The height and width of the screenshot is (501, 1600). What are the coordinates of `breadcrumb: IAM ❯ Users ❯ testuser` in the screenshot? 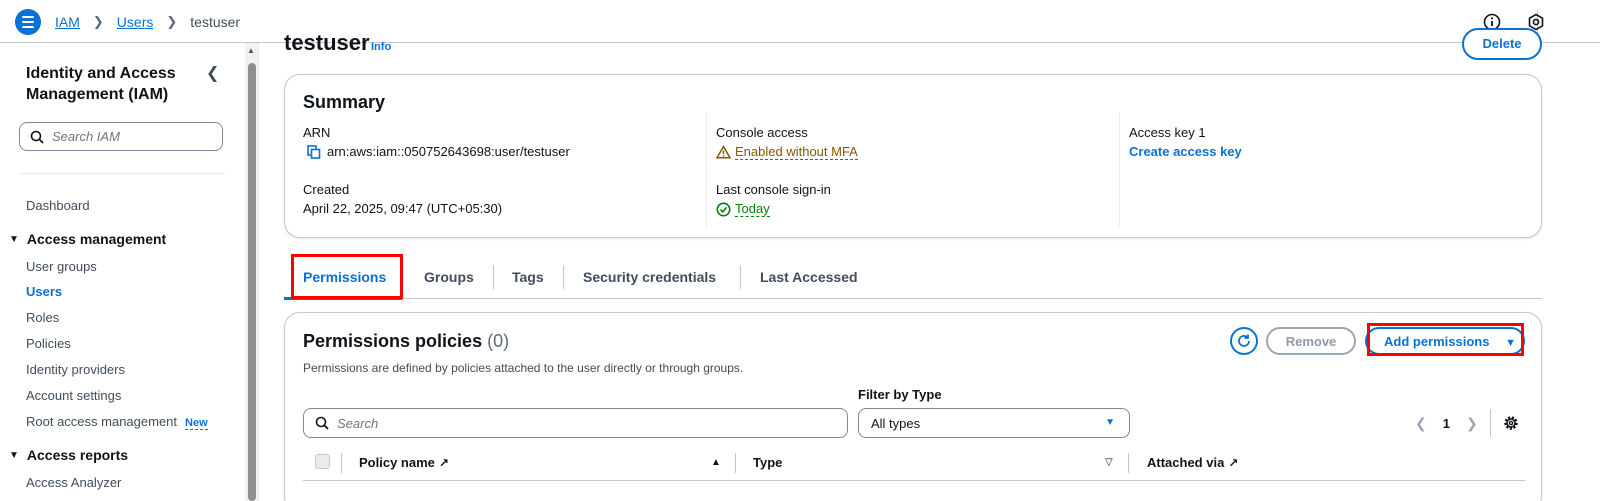 It's located at (147, 22).